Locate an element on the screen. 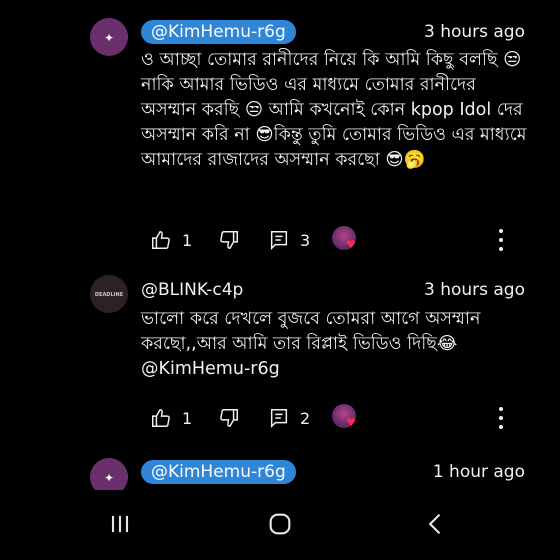 The height and width of the screenshot is (560, 560). comment-actions: 1 3 ♥ is located at coordinates (350, 240).